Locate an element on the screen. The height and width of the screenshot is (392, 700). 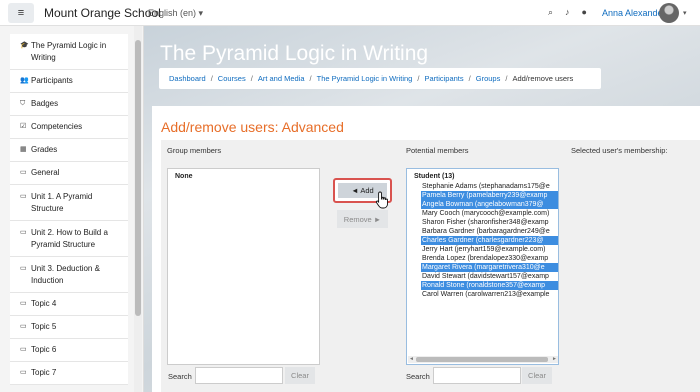
sidebar-item: ▭ Unit 3. Deduction & Induction is located at coordinates (69, 275).